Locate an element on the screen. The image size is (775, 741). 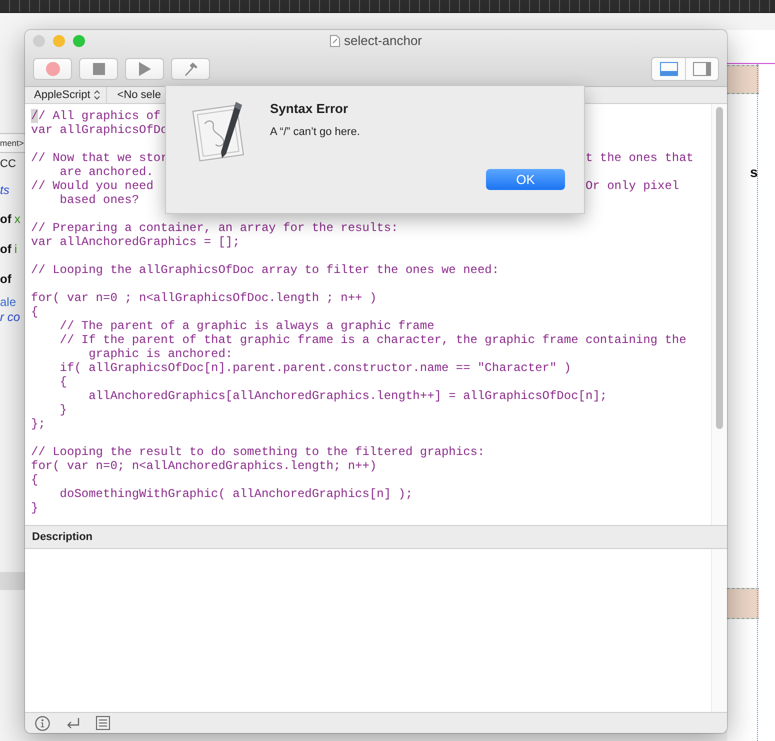
stop-icon is located at coordinates (98, 69).